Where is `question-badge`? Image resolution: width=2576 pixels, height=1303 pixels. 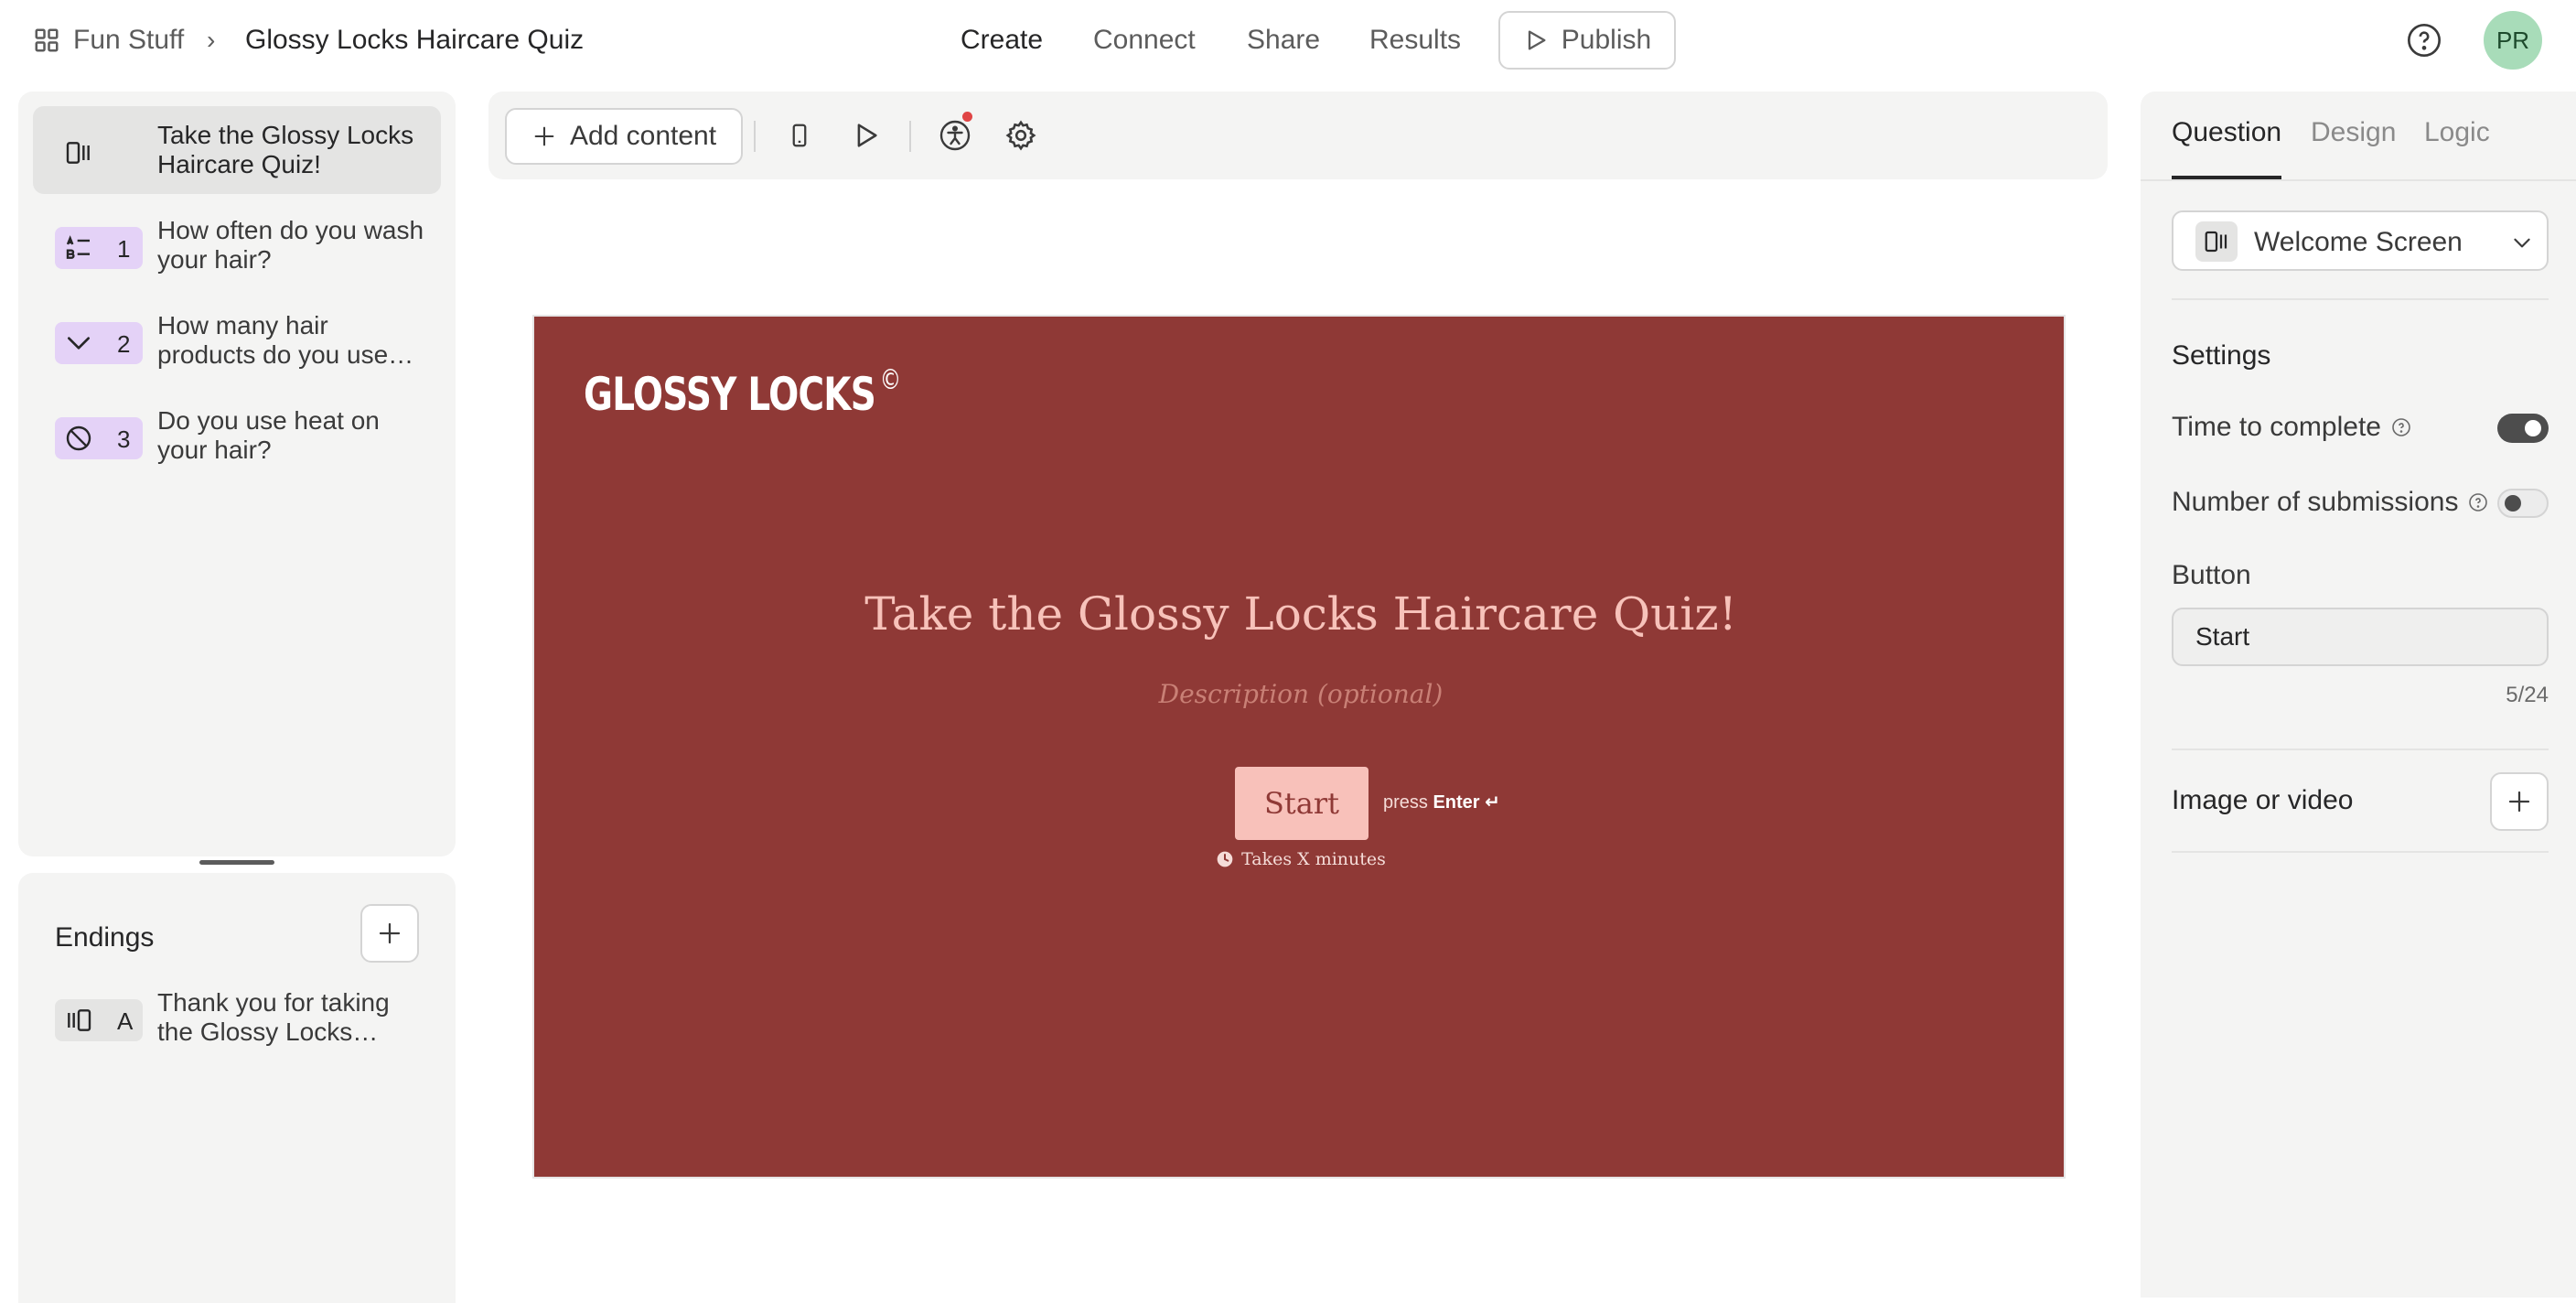 question-badge is located at coordinates (99, 153).